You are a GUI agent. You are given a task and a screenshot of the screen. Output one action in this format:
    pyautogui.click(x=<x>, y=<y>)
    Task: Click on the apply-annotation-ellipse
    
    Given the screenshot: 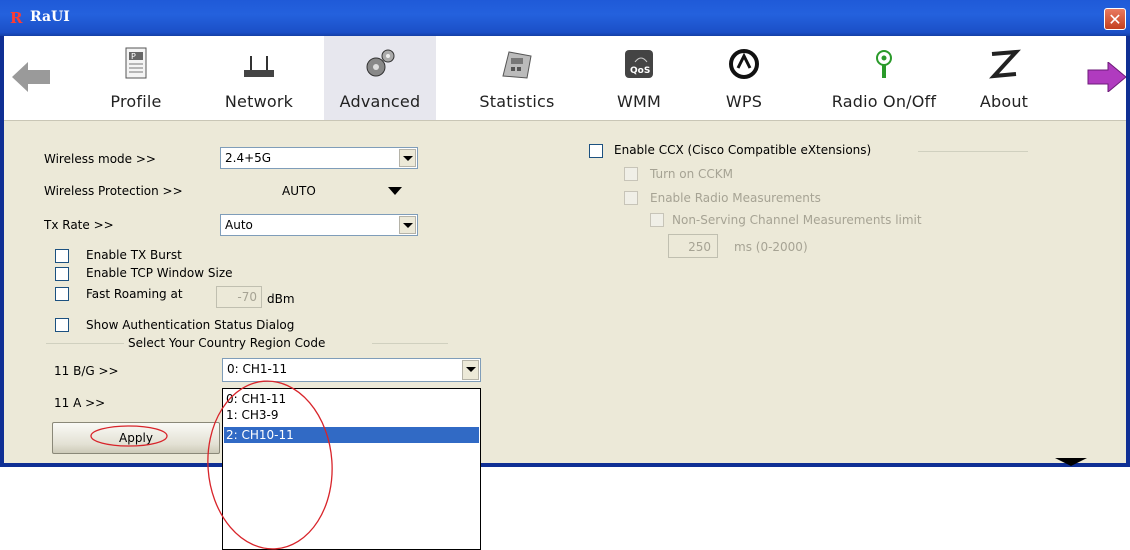 What is the action you would take?
    pyautogui.click(x=129, y=436)
    